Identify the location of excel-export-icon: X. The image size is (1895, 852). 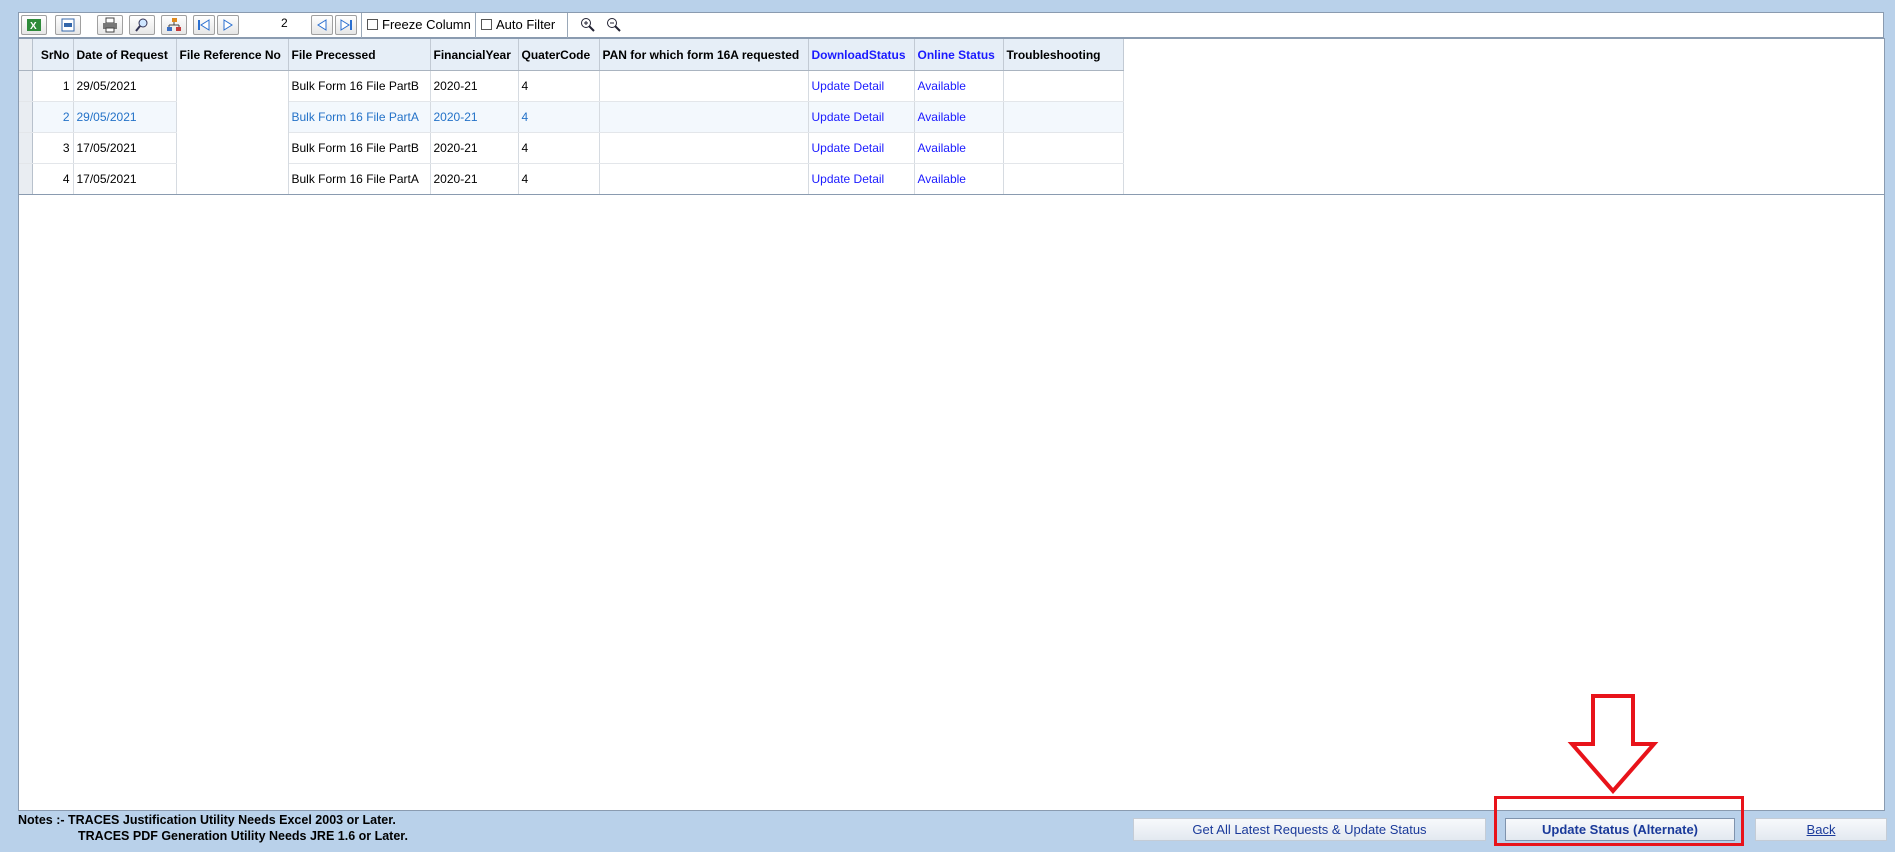
(34, 25).